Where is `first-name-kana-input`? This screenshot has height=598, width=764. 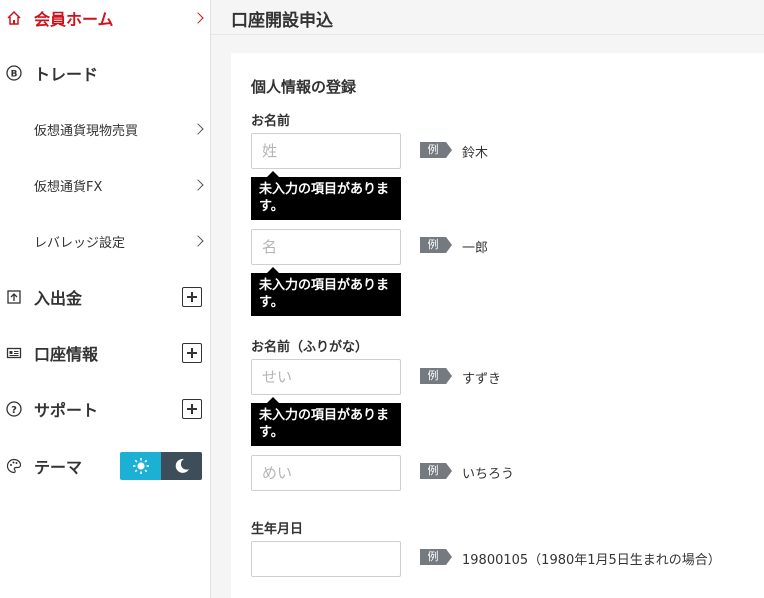
first-name-kana-input is located at coordinates (326, 473).